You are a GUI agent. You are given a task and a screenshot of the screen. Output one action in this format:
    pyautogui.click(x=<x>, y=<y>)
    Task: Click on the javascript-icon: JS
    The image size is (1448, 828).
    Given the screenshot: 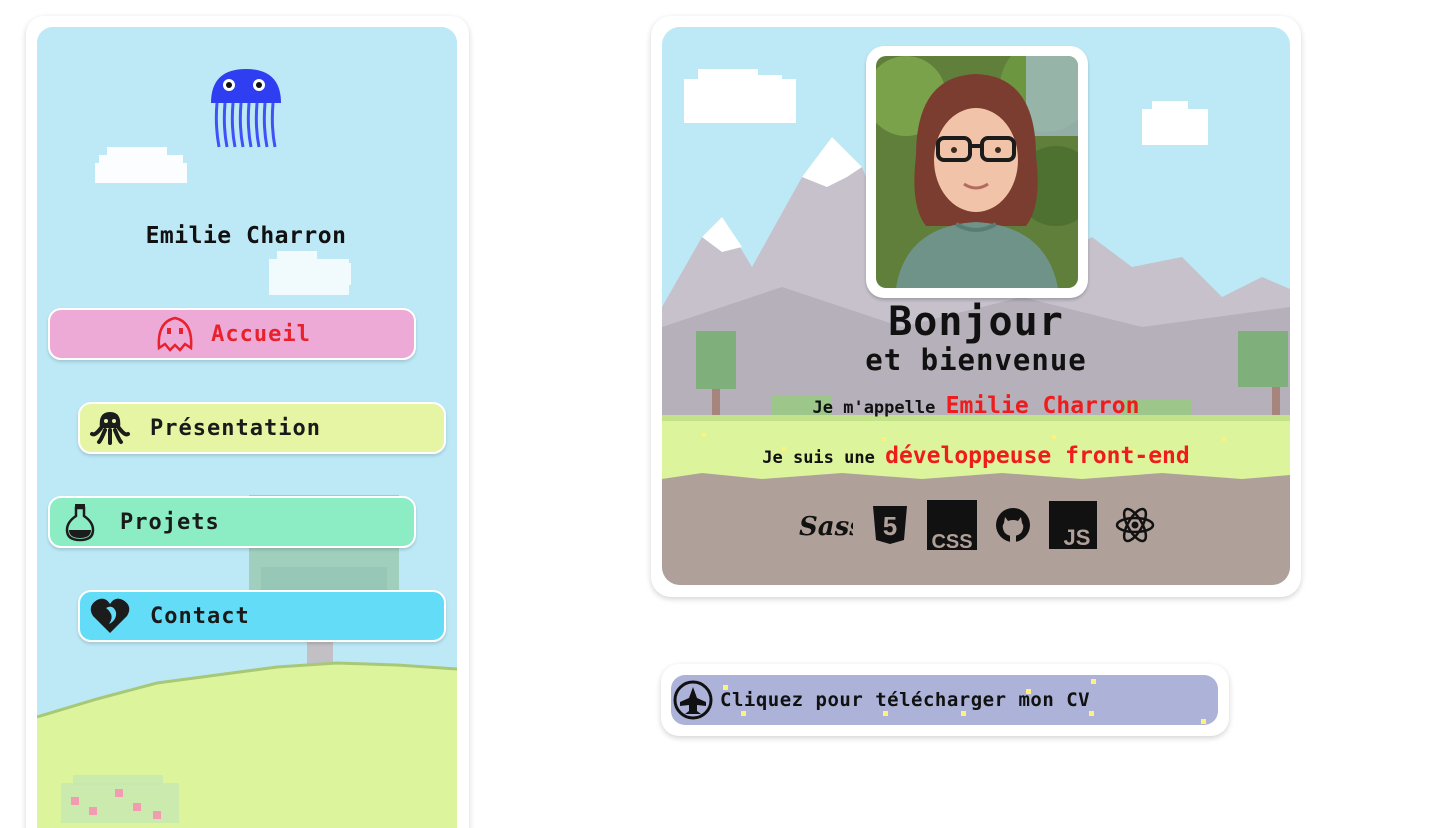 What is the action you would take?
    pyautogui.click(x=1073, y=525)
    